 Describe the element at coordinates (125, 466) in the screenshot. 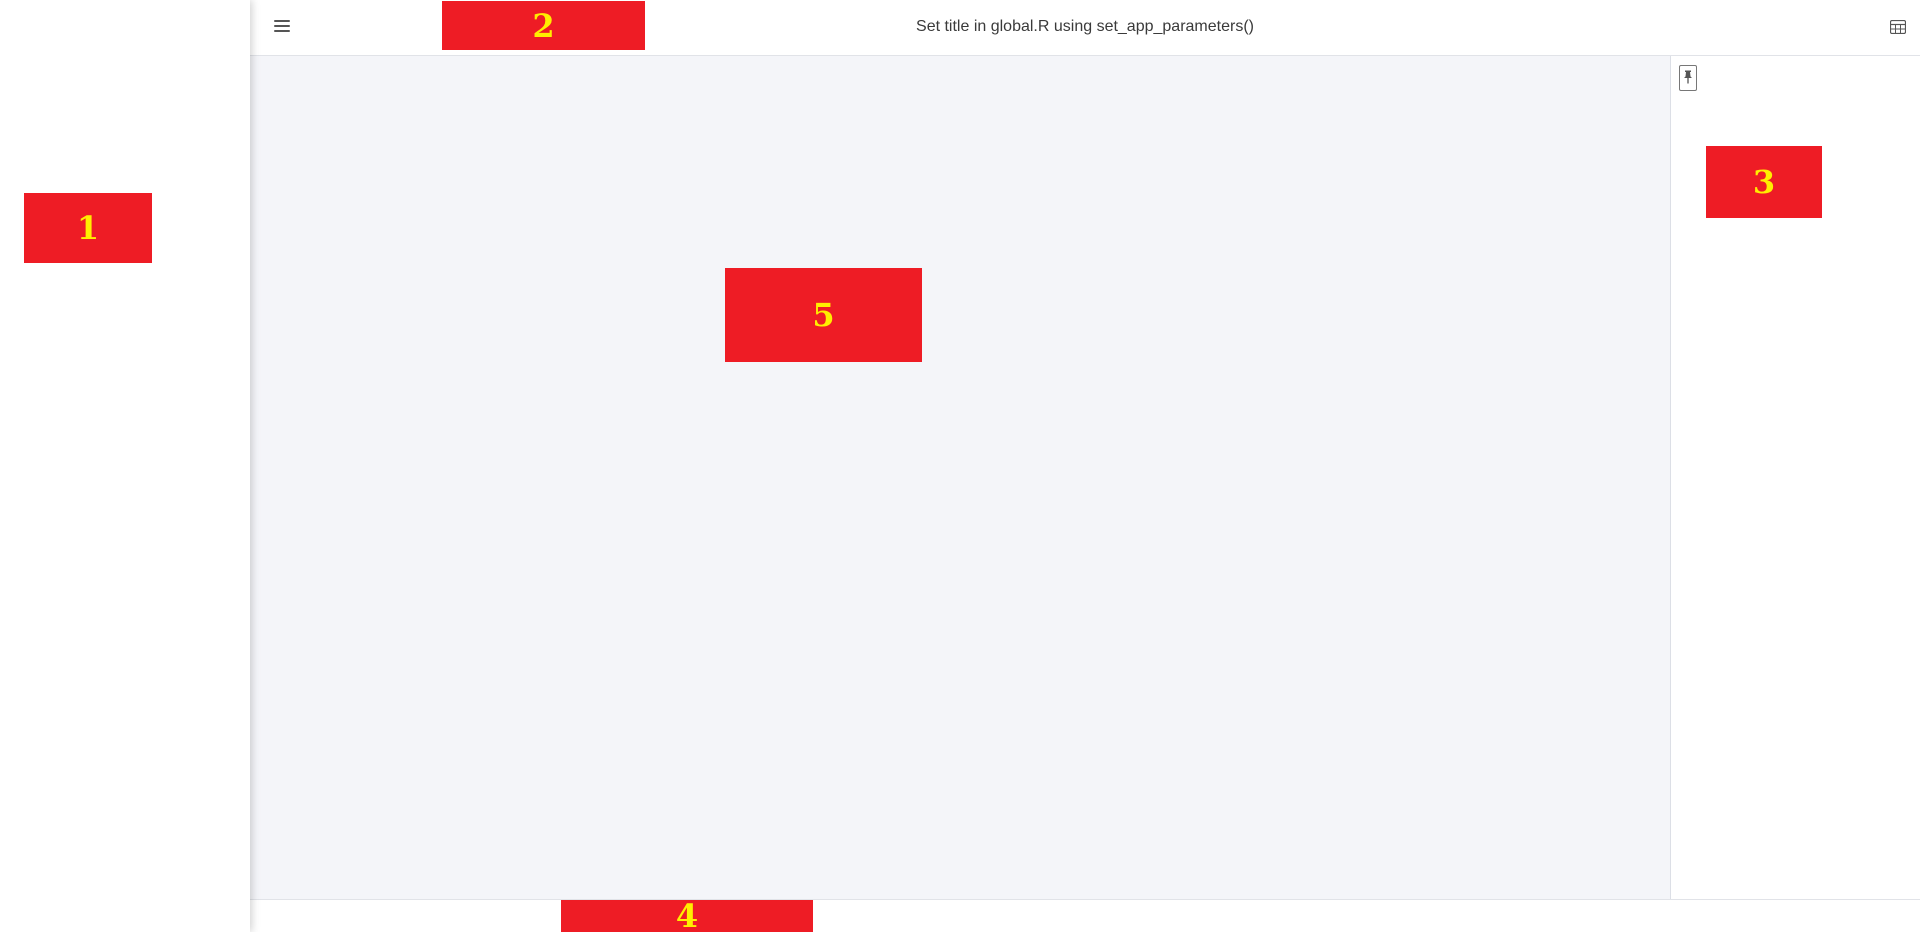

I see `left-sidebar` at that location.